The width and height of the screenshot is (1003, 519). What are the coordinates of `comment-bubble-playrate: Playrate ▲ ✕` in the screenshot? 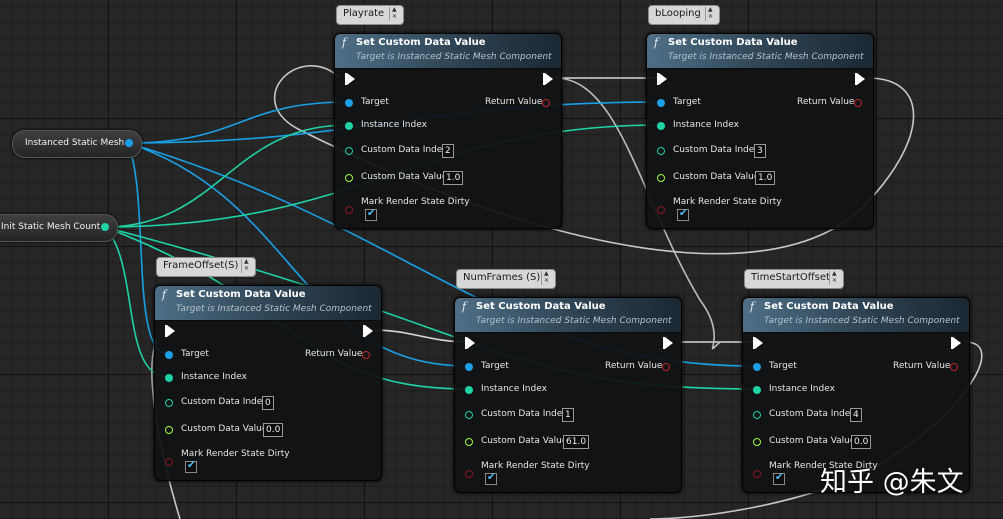 It's located at (370, 15).